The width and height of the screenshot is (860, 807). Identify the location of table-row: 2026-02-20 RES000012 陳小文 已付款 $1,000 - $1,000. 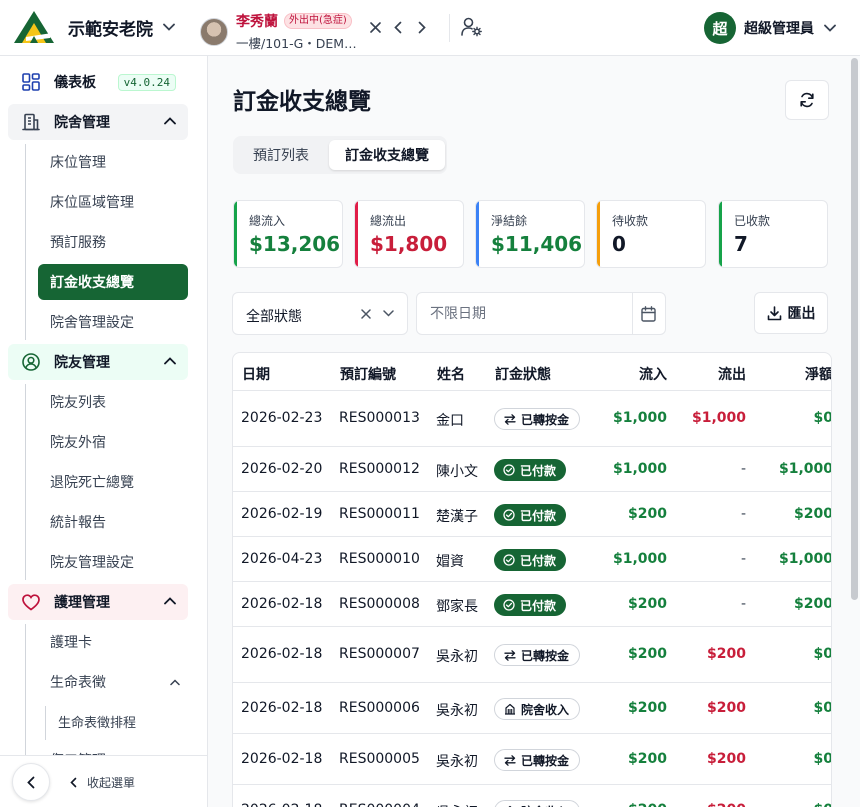
(532, 469).